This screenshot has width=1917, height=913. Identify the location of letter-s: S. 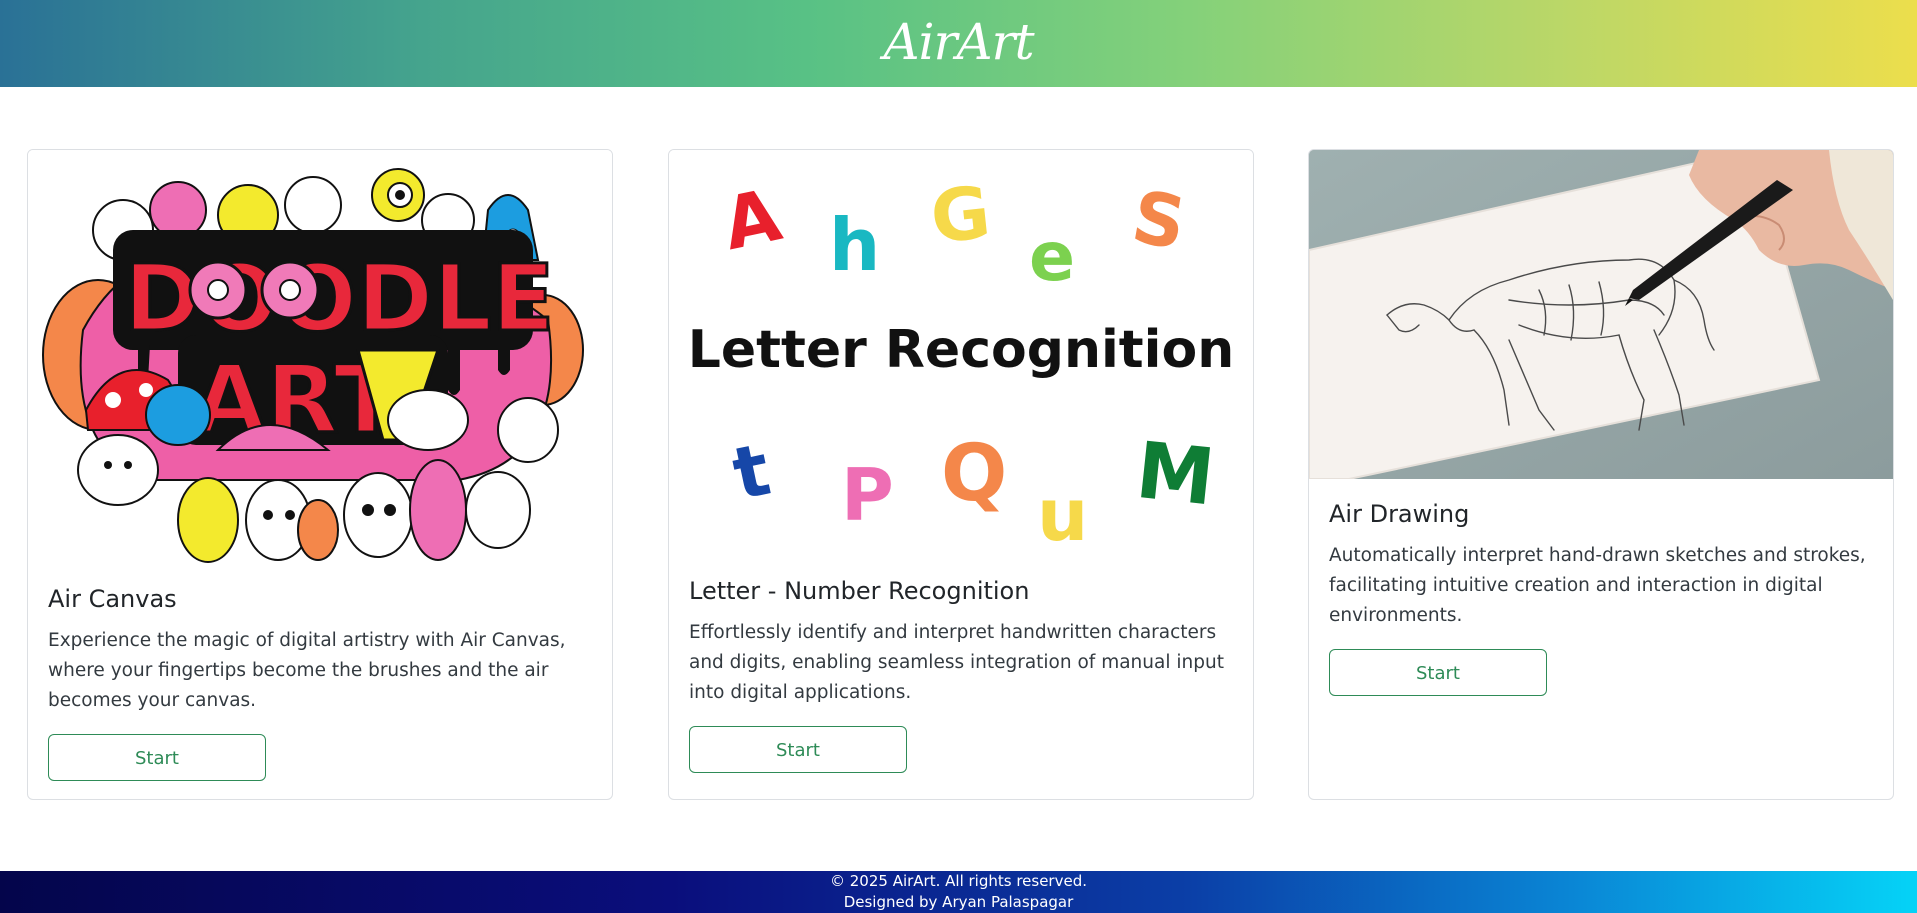
(1159, 220).